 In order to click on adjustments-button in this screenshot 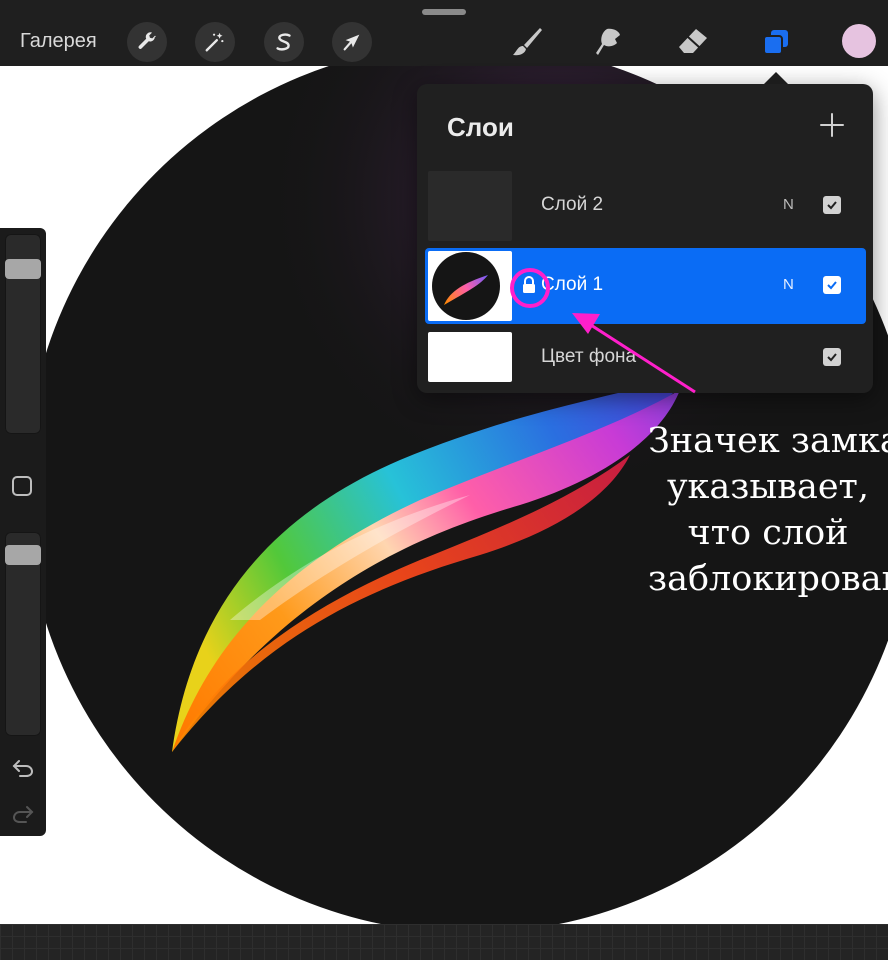, I will do `click(215, 42)`.